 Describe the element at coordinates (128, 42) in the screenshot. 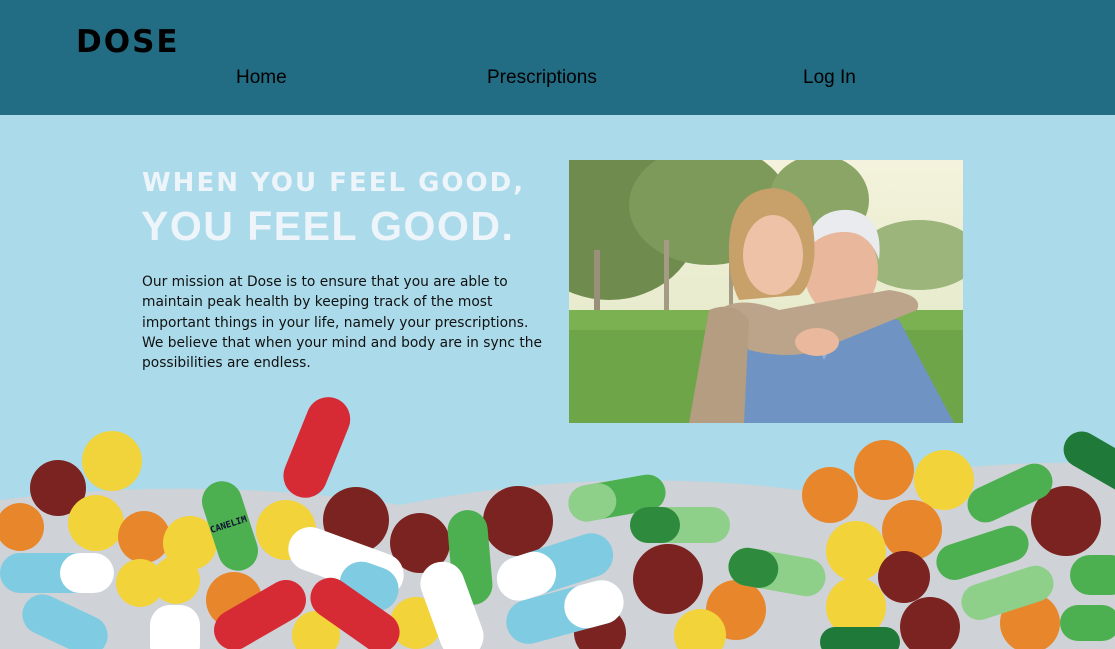

I see `brand-logo: DOSE` at that location.